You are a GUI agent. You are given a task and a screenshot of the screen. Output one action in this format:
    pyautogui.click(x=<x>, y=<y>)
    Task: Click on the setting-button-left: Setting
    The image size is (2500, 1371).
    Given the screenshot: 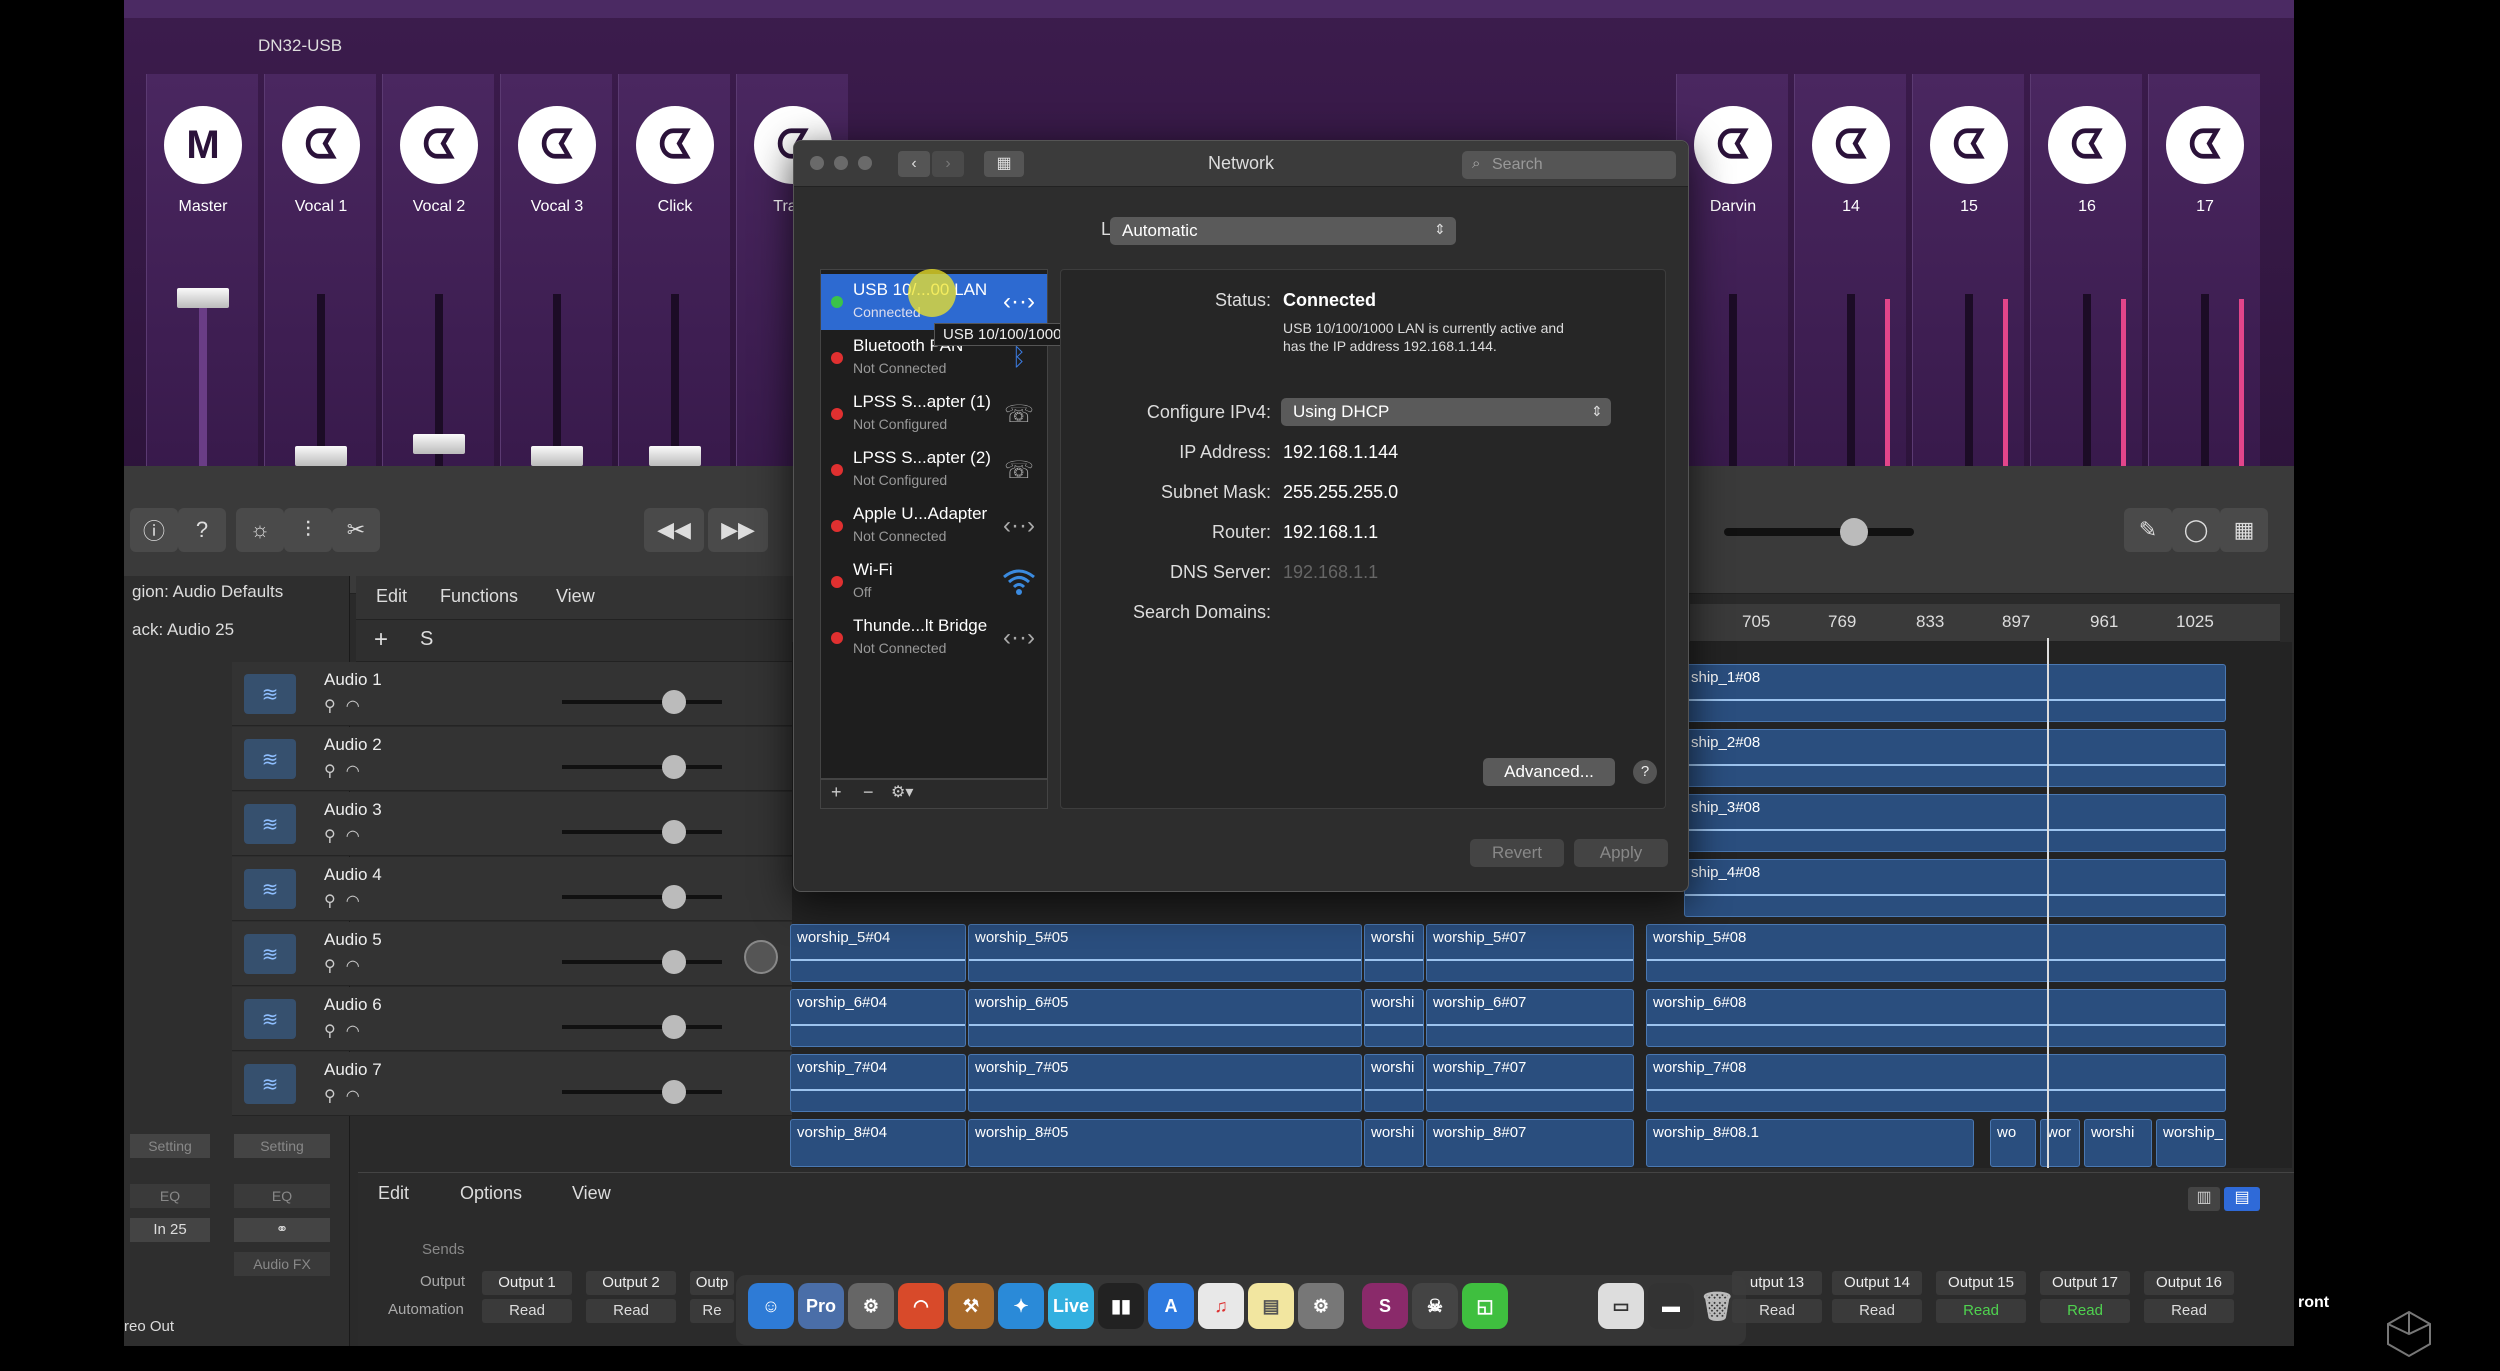 What is the action you would take?
    pyautogui.click(x=170, y=1146)
    